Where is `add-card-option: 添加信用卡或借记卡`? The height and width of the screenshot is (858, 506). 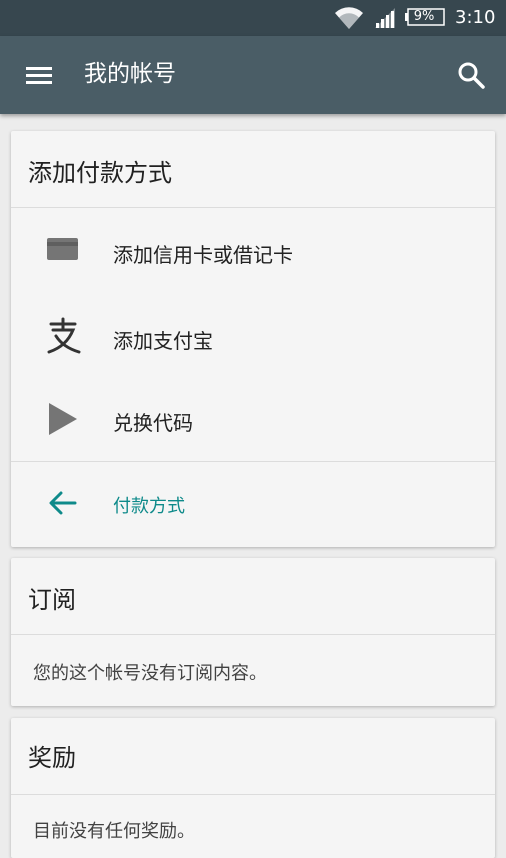
add-card-option: 添加信用卡或借记卡 is located at coordinates (253, 250).